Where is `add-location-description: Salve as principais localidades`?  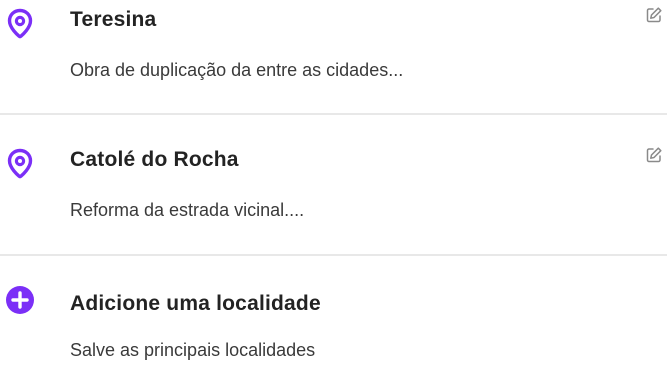 add-location-description: Salve as principais localidades is located at coordinates (193, 350).